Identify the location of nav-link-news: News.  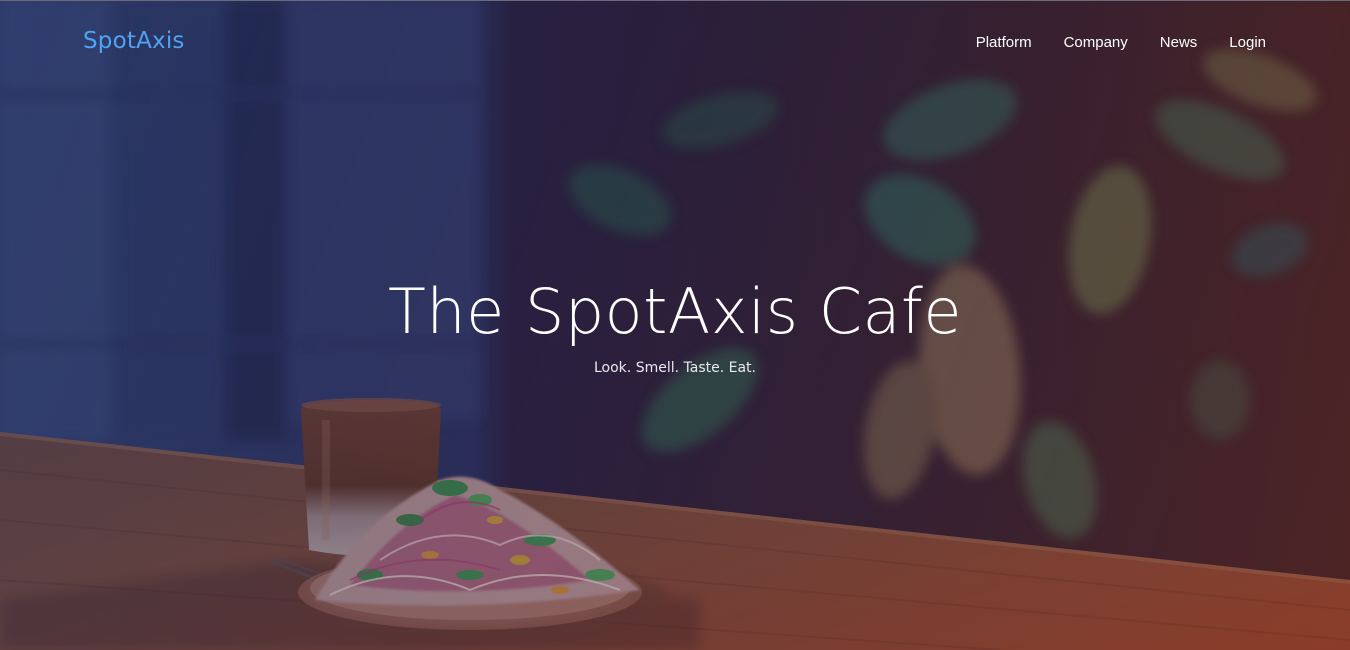
(1179, 42).